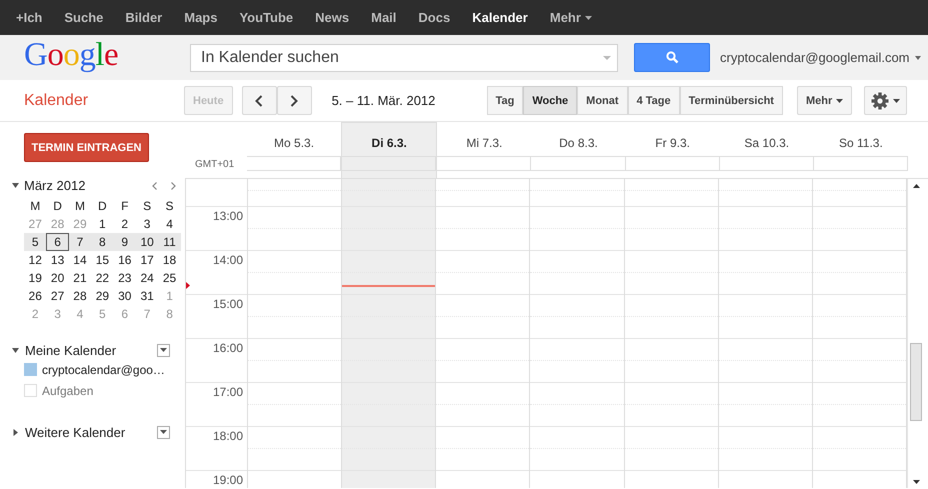  I want to click on nav-link: Suche, so click(84, 17).